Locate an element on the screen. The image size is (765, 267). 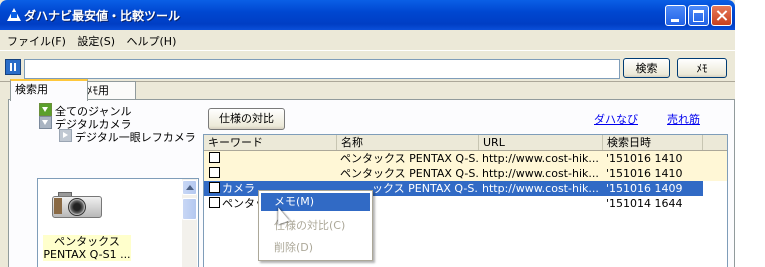
bookshelf-icon is located at coordinates (13, 67).